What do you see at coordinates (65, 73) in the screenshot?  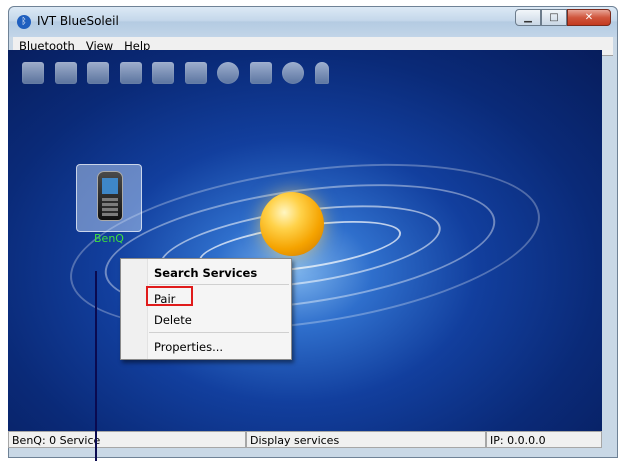 I see `lan-access-icon` at bounding box center [65, 73].